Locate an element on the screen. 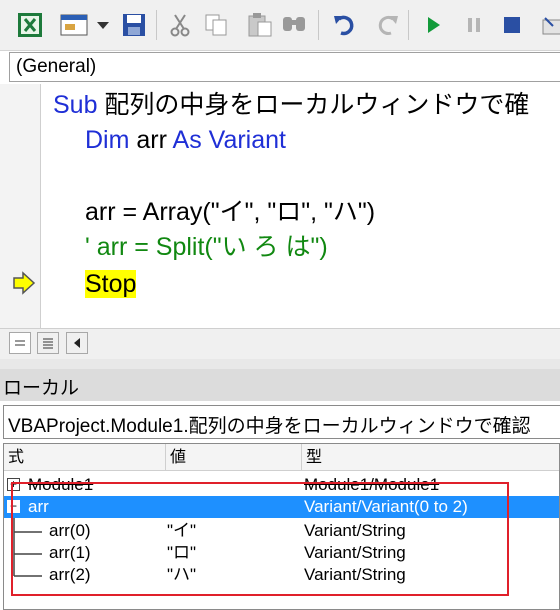 This screenshot has width=560, height=610. code-line-dim: Dim arr As Variant is located at coordinates (185, 140).